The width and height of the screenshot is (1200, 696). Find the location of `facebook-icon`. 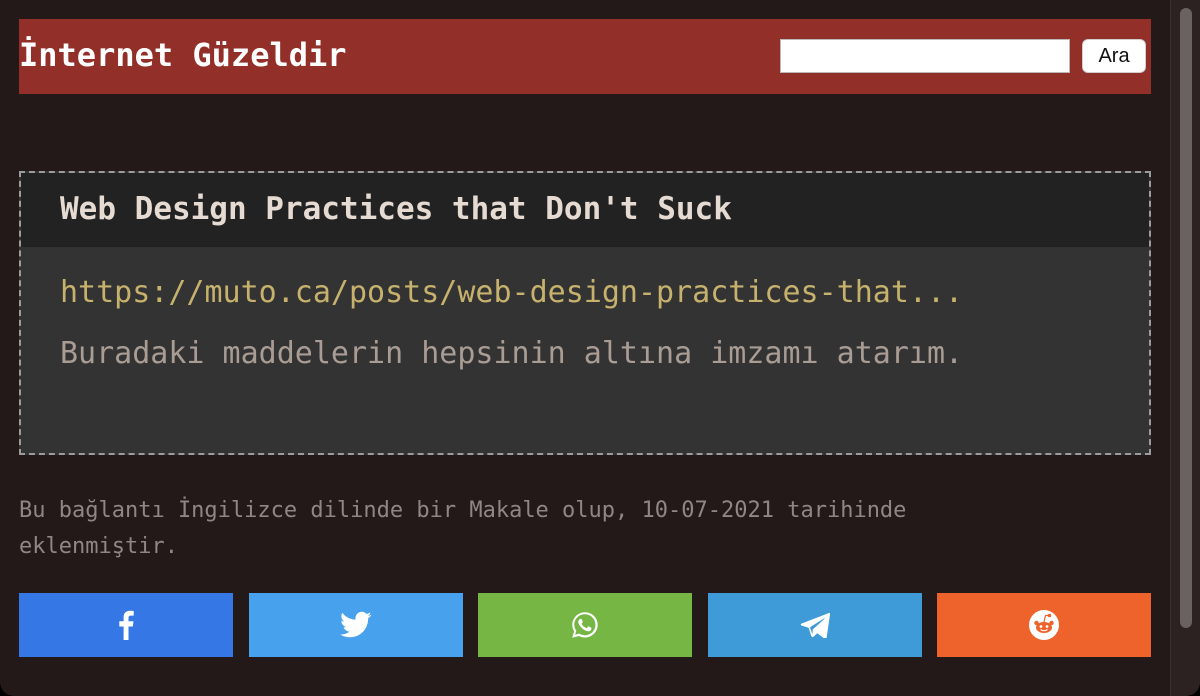

facebook-icon is located at coordinates (126, 625).